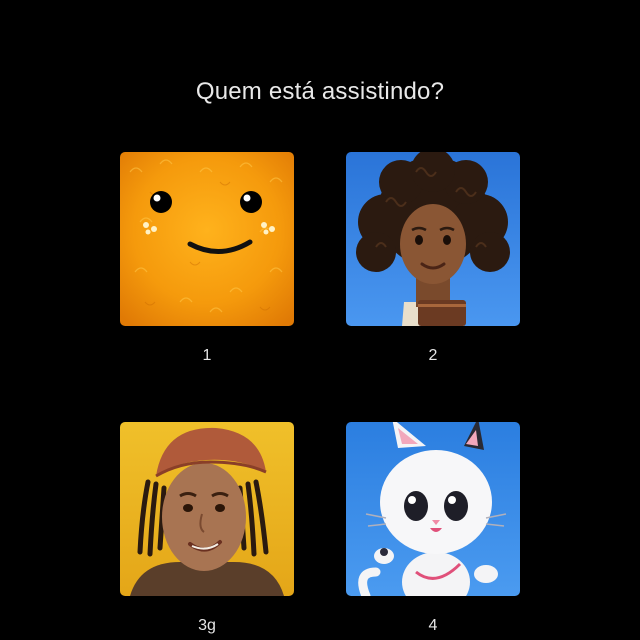 This screenshot has height=640, width=640. Describe the element at coordinates (433, 625) in the screenshot. I see `profile-name: 4` at that location.